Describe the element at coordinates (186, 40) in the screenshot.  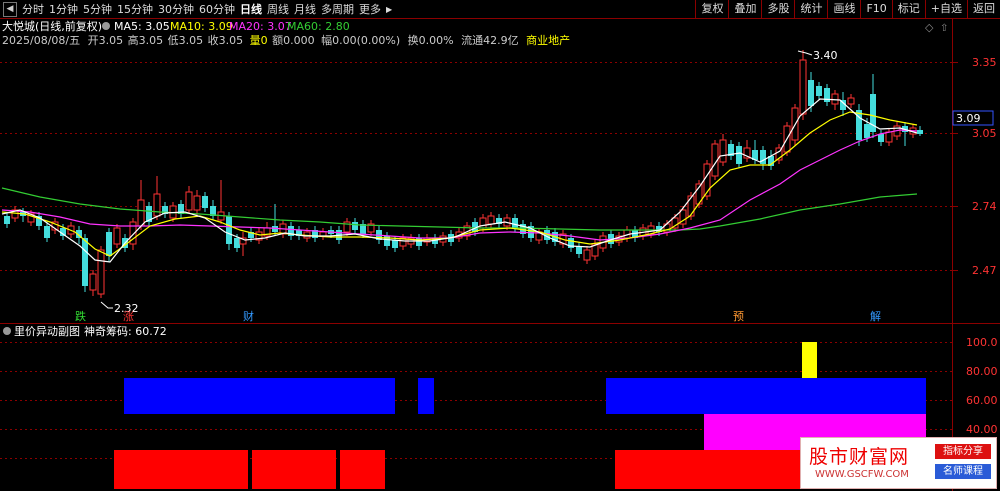
I see `quote-low: 低3.05` at that location.